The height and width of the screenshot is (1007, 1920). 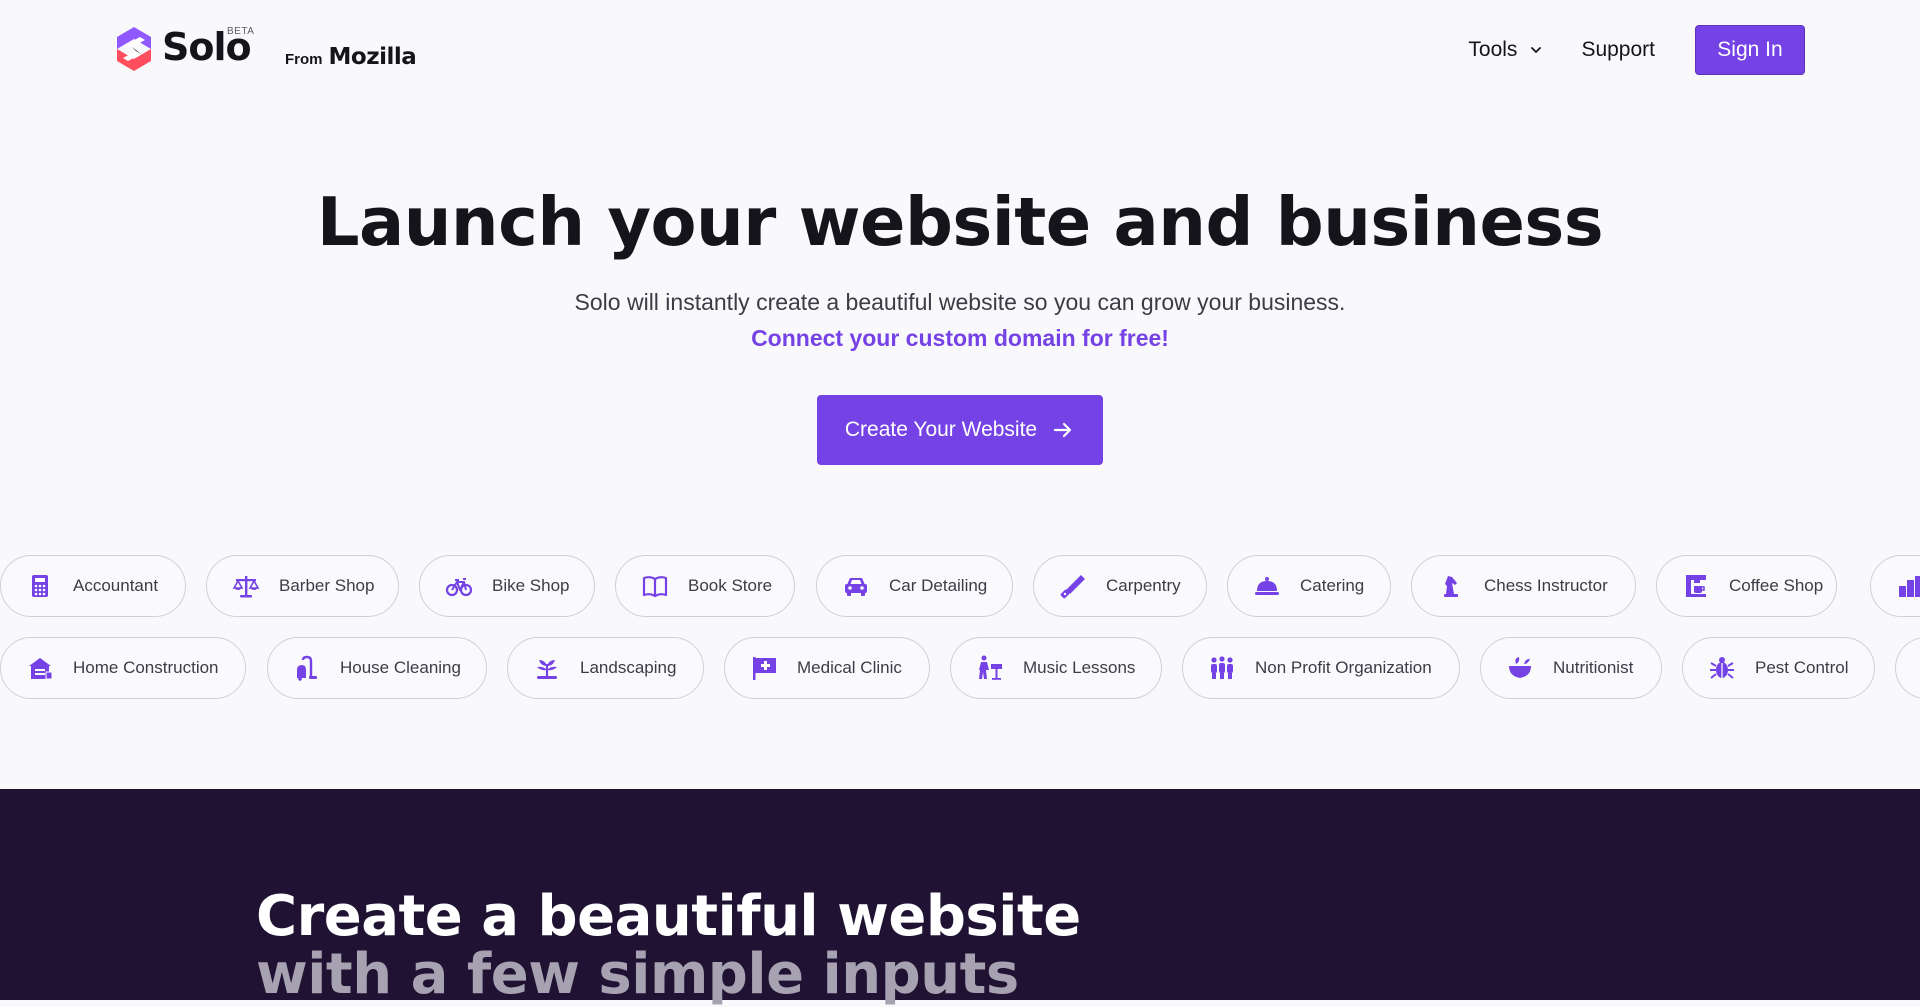 I want to click on category-accountant: Accountant, so click(x=93, y=586).